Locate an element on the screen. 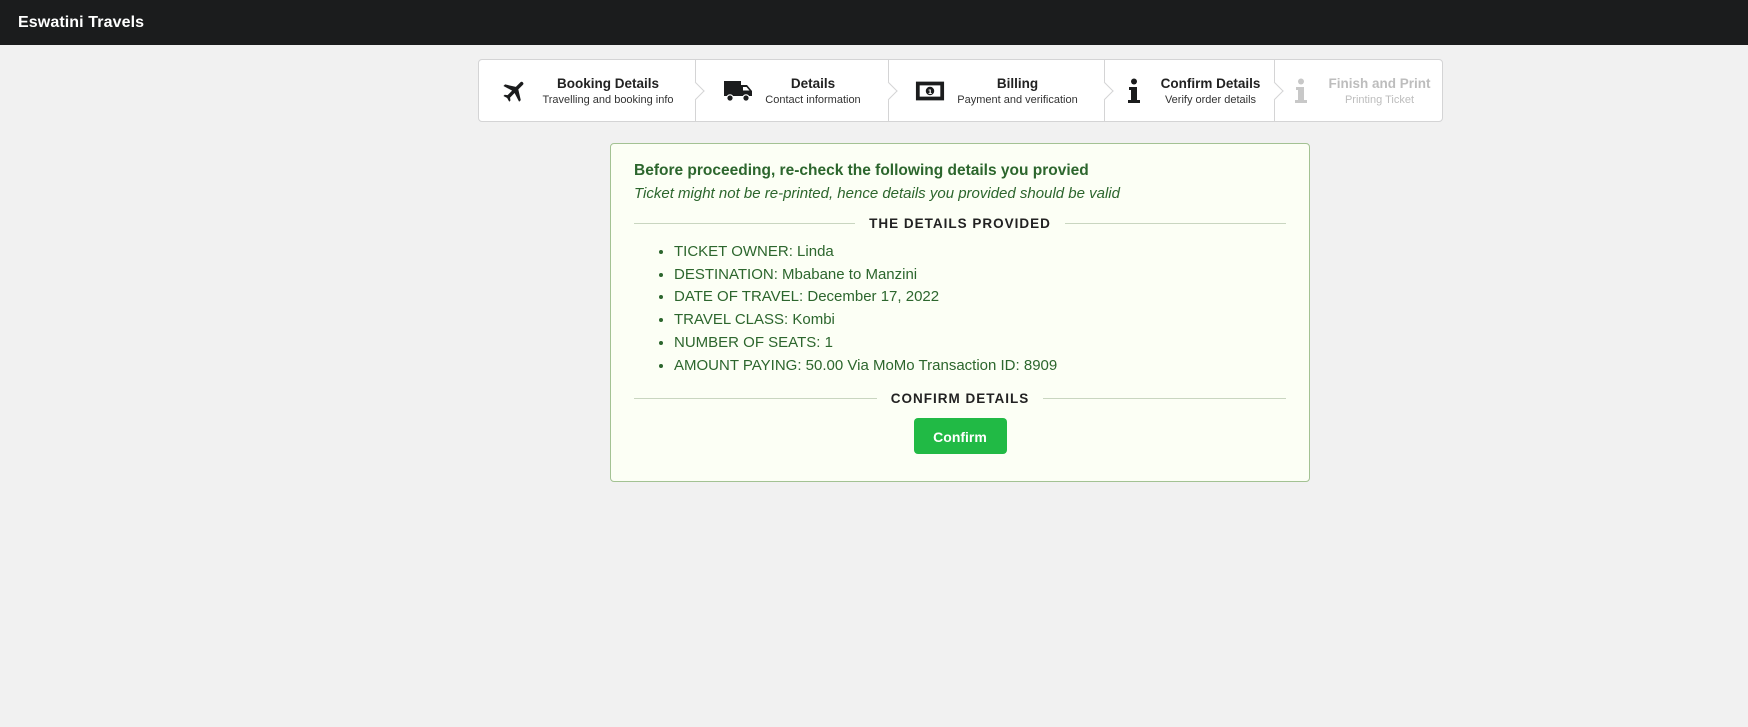 This screenshot has width=1748, height=727. confirm-button-wrap: Confirm is located at coordinates (960, 436).